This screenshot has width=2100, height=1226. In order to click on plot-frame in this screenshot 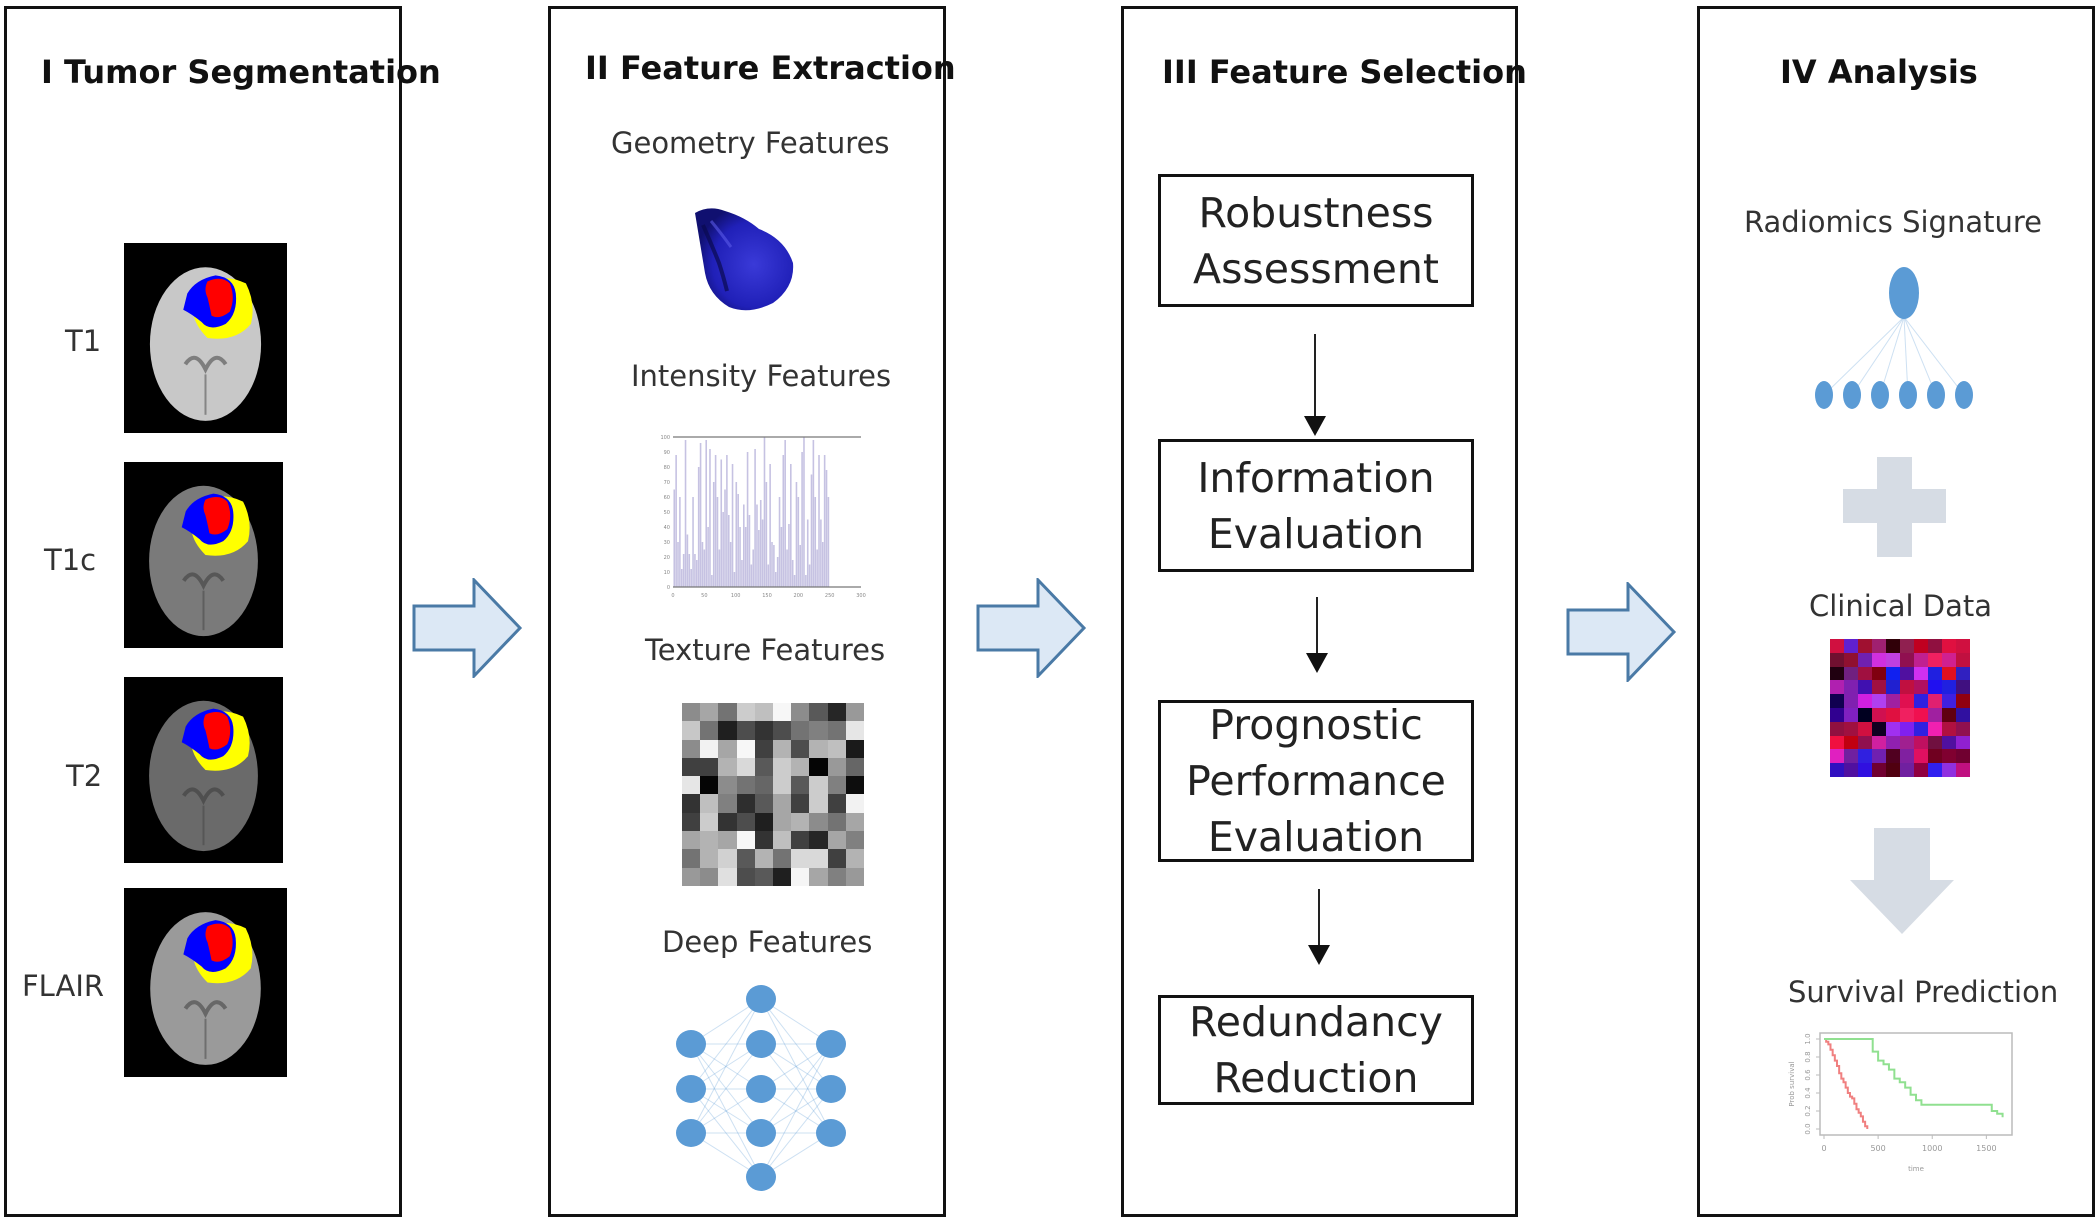, I will do `click(1916, 1084)`.